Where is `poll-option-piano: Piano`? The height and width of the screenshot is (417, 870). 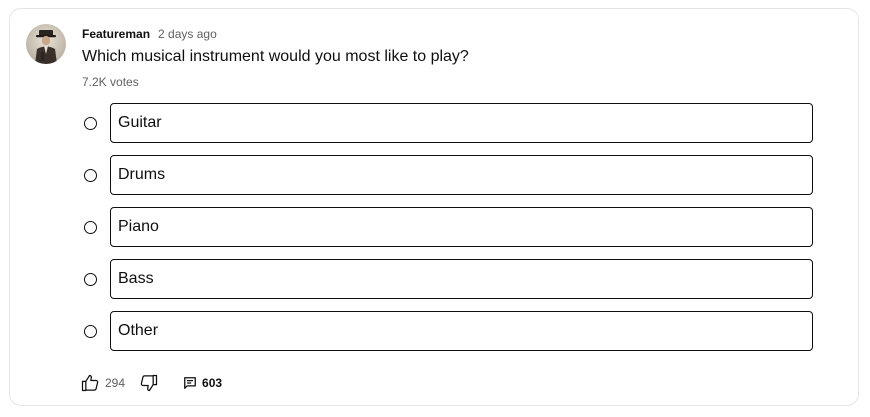
poll-option-piano: Piano is located at coordinates (447, 227).